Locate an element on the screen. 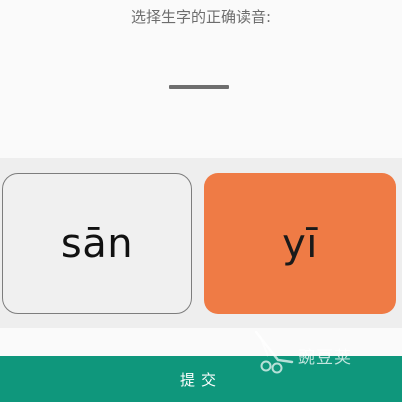 Image resolution: width=402 pixels, height=402 pixels. option-label: yī is located at coordinates (300, 243).